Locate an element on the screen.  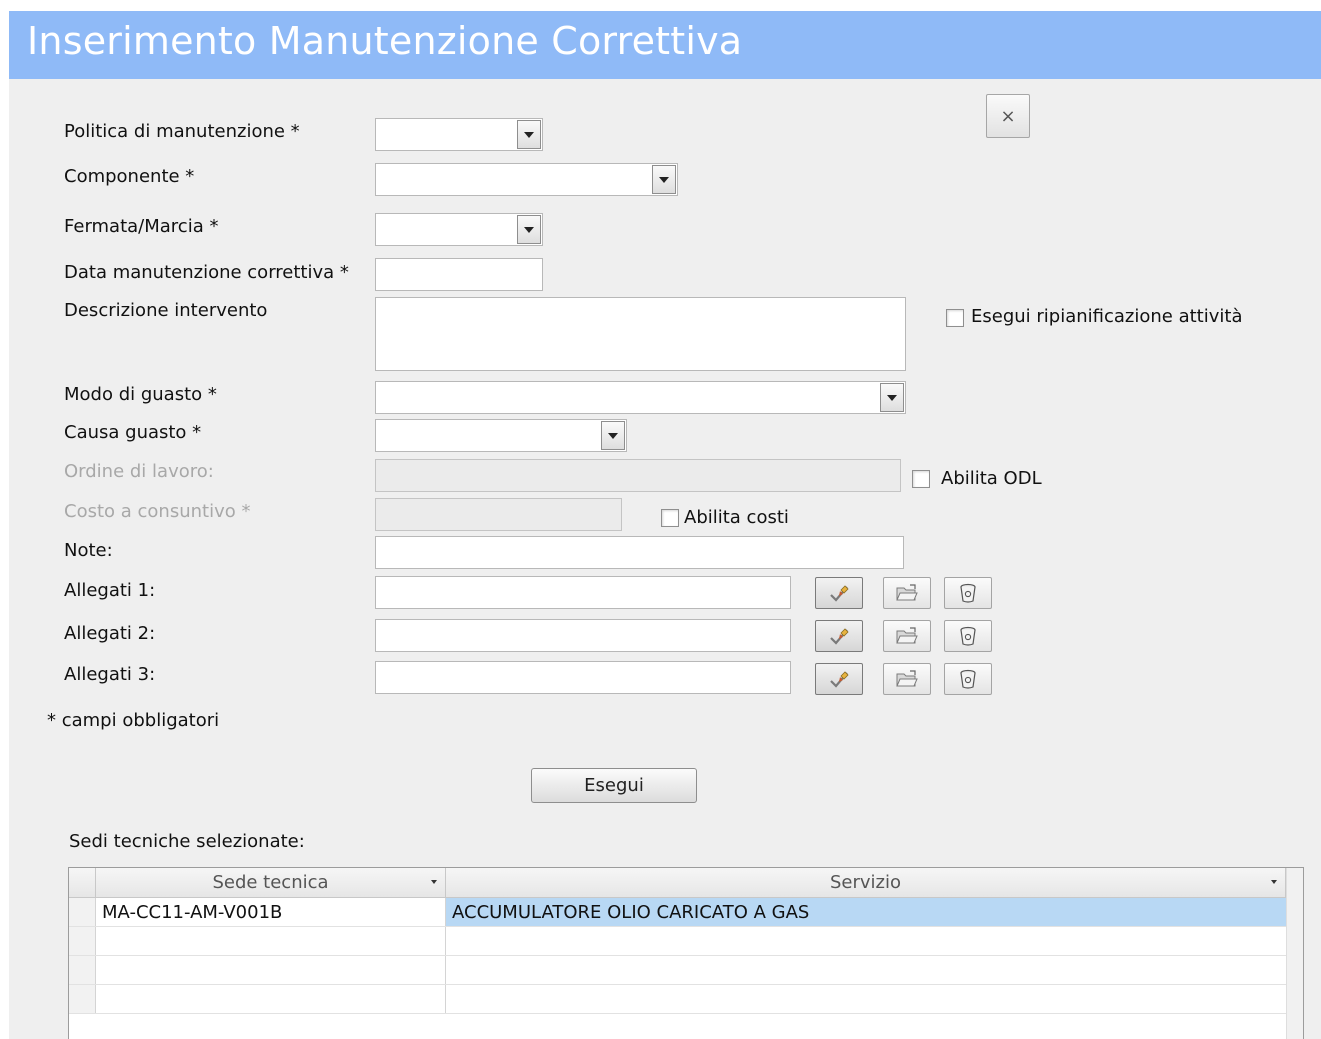
politica-combo is located at coordinates (459, 134).